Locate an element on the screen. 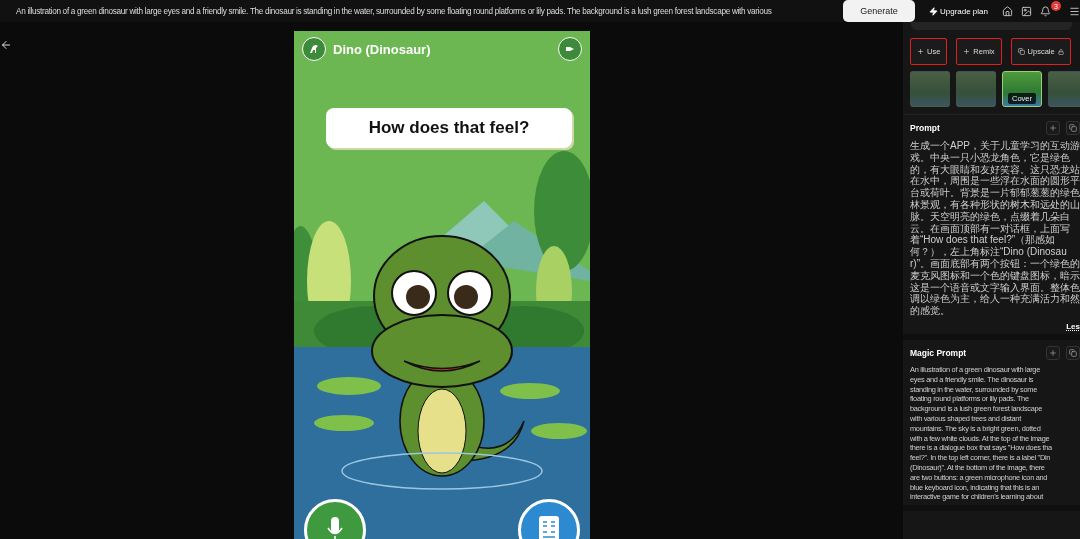 This screenshot has width=1080, height=539. section-title: Magic Prompt is located at coordinates (939, 352).